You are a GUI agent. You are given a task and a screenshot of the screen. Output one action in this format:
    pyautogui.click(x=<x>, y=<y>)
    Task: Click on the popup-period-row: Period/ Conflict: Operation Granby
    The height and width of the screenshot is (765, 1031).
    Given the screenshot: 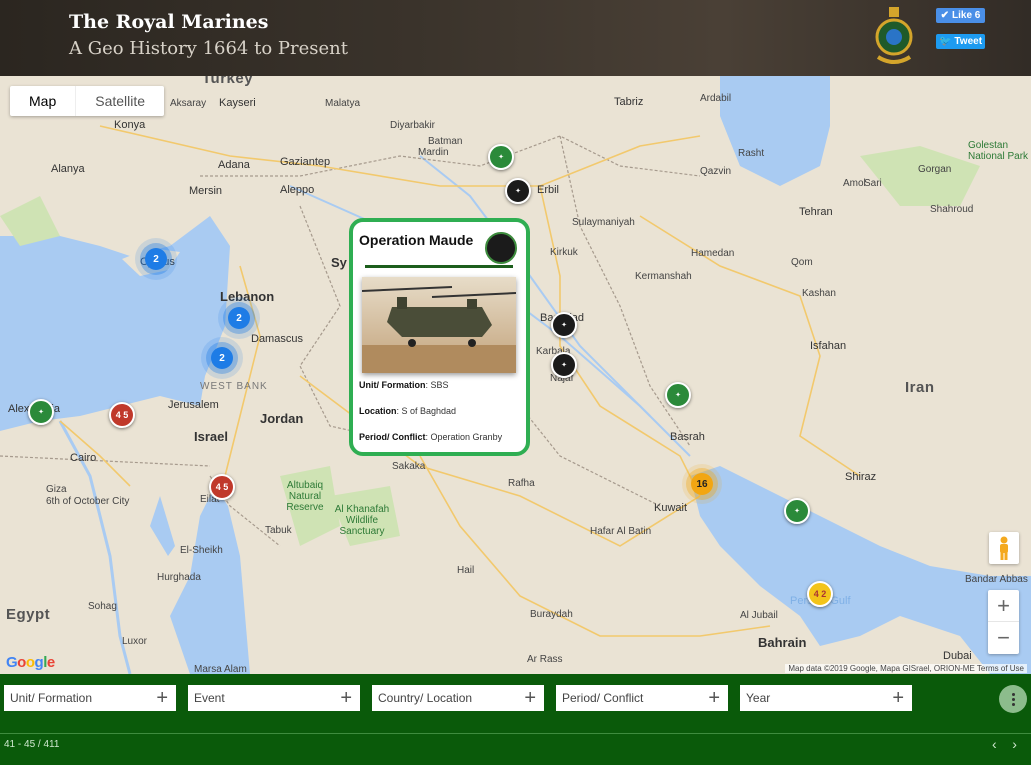 What is the action you would take?
    pyautogui.click(x=431, y=437)
    